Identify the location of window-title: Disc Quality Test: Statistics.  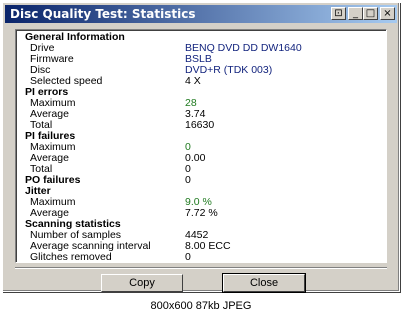
(103, 14).